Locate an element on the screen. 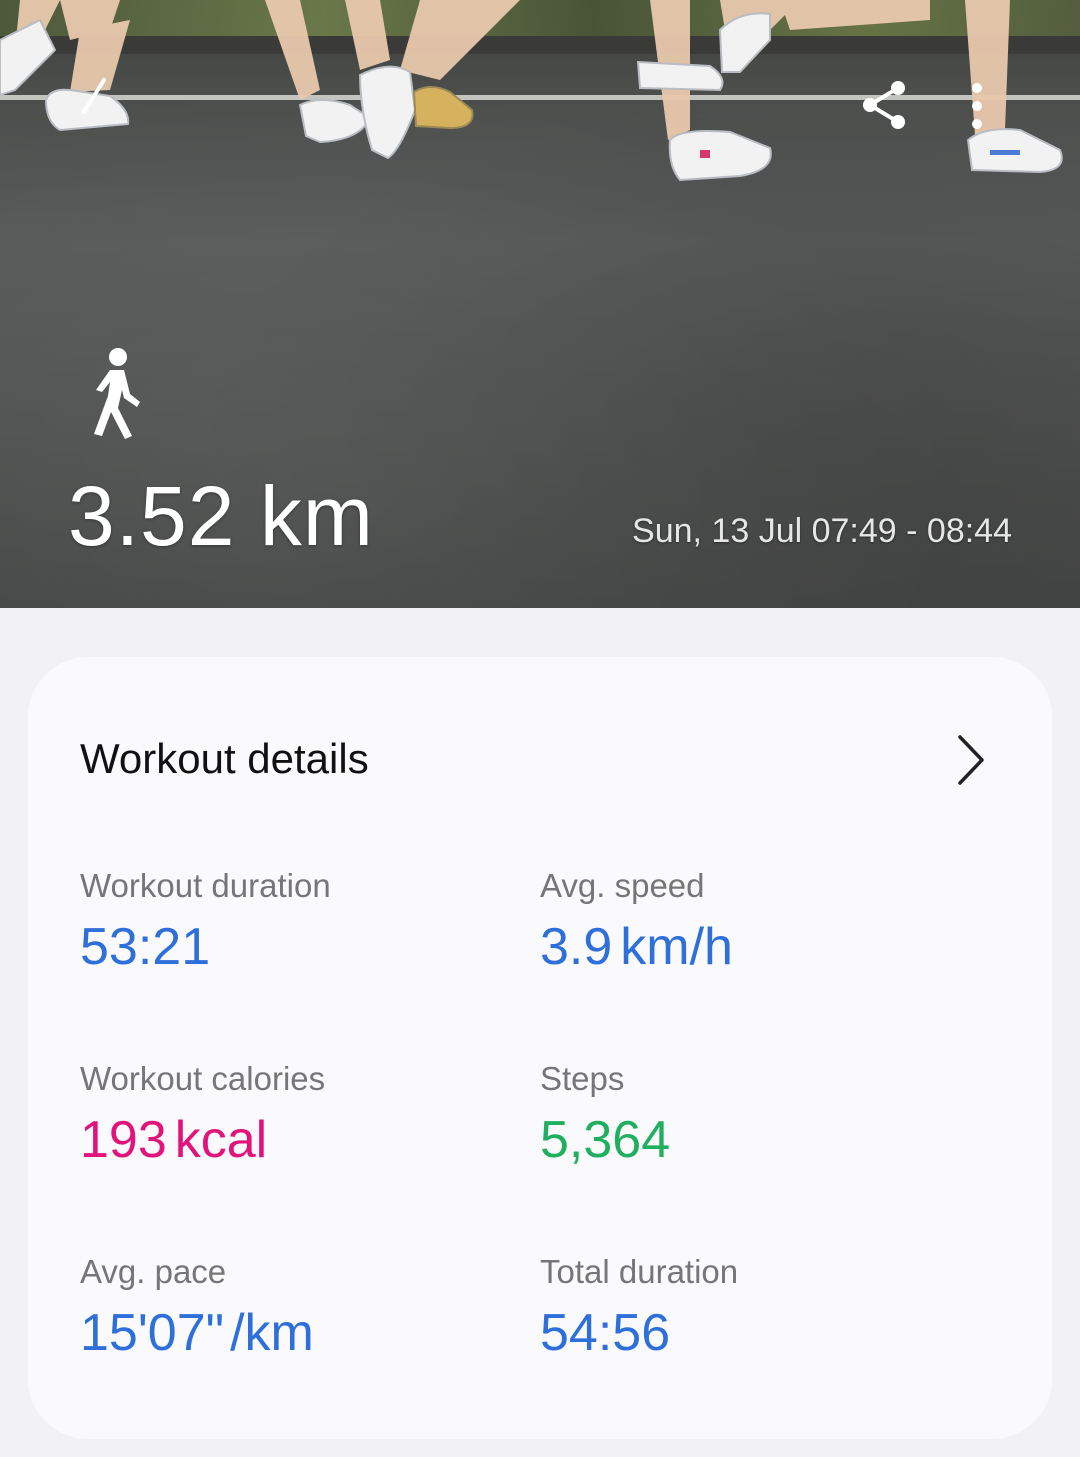  stat-value: 5,364 is located at coordinates (605, 1140).